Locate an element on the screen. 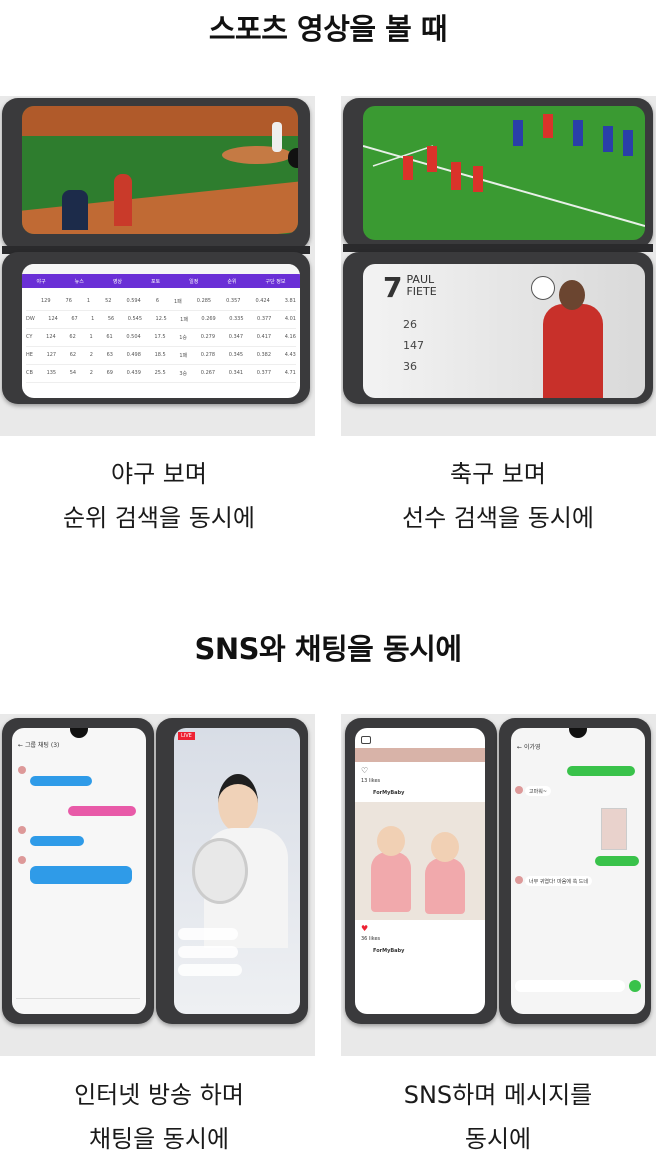 This screenshot has width=656, height=1161. send-button is located at coordinates (635, 986).